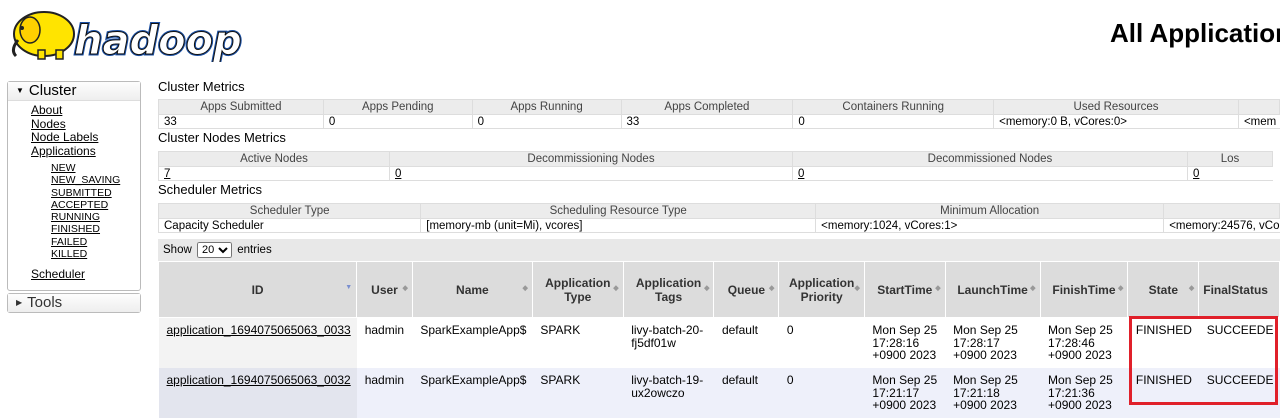 This screenshot has height=418, width=1280. What do you see at coordinates (1084, 342) in the screenshot?
I see `cell-finishtime: Mon Sep 25 17:28:46 +0900 2023` at bounding box center [1084, 342].